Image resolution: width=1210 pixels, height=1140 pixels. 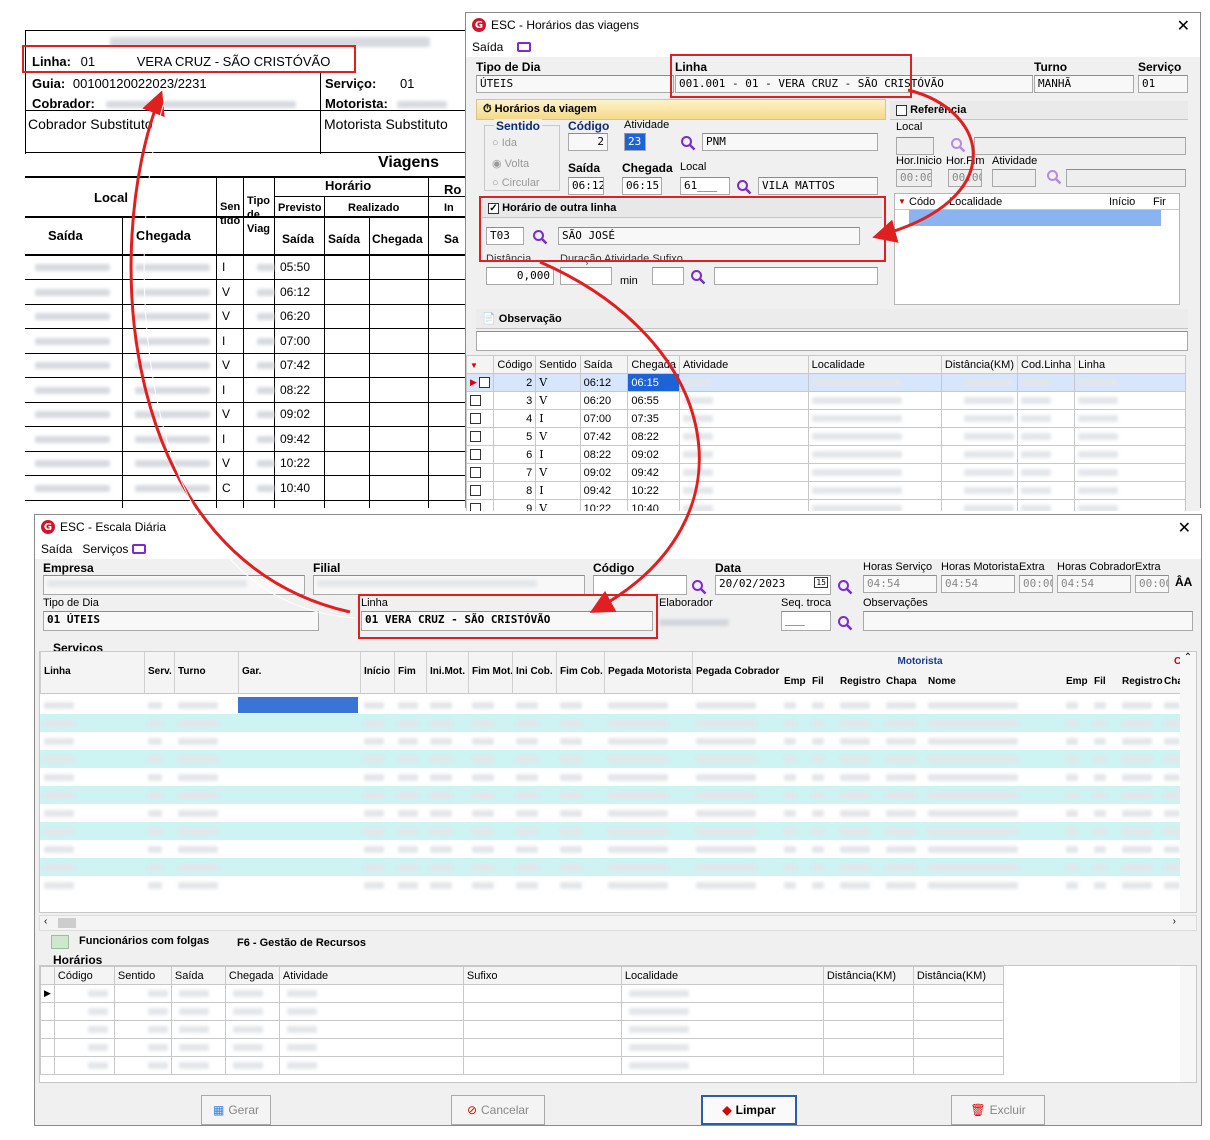 What do you see at coordinates (604, 364) in the screenshot?
I see `grid-col-header: Saída` at bounding box center [604, 364].